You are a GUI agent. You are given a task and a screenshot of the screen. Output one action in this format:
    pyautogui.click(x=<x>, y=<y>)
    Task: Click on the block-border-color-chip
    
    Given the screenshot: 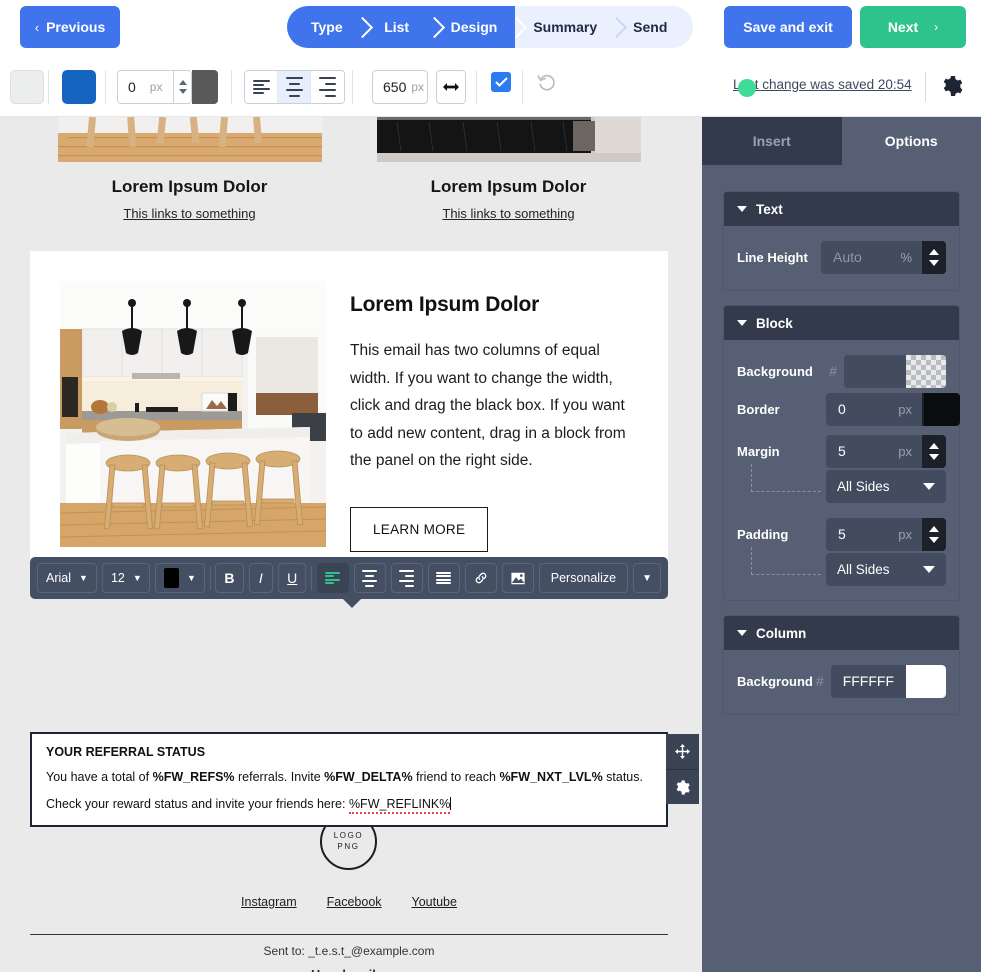 What is the action you would take?
    pyautogui.click(x=942, y=409)
    